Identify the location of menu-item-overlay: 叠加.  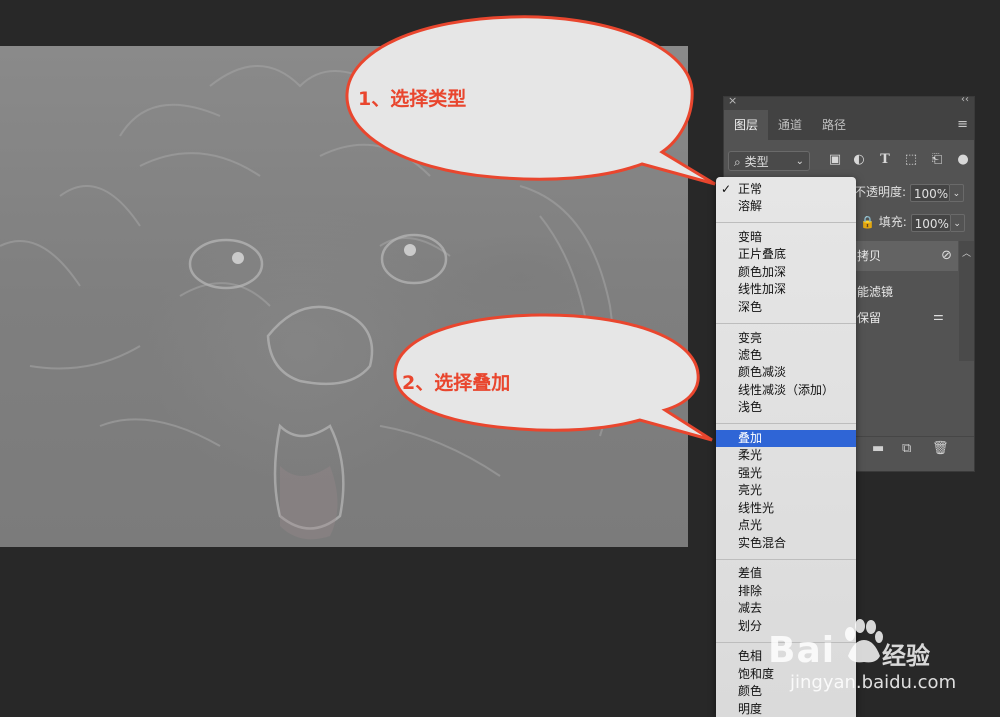
(786, 438).